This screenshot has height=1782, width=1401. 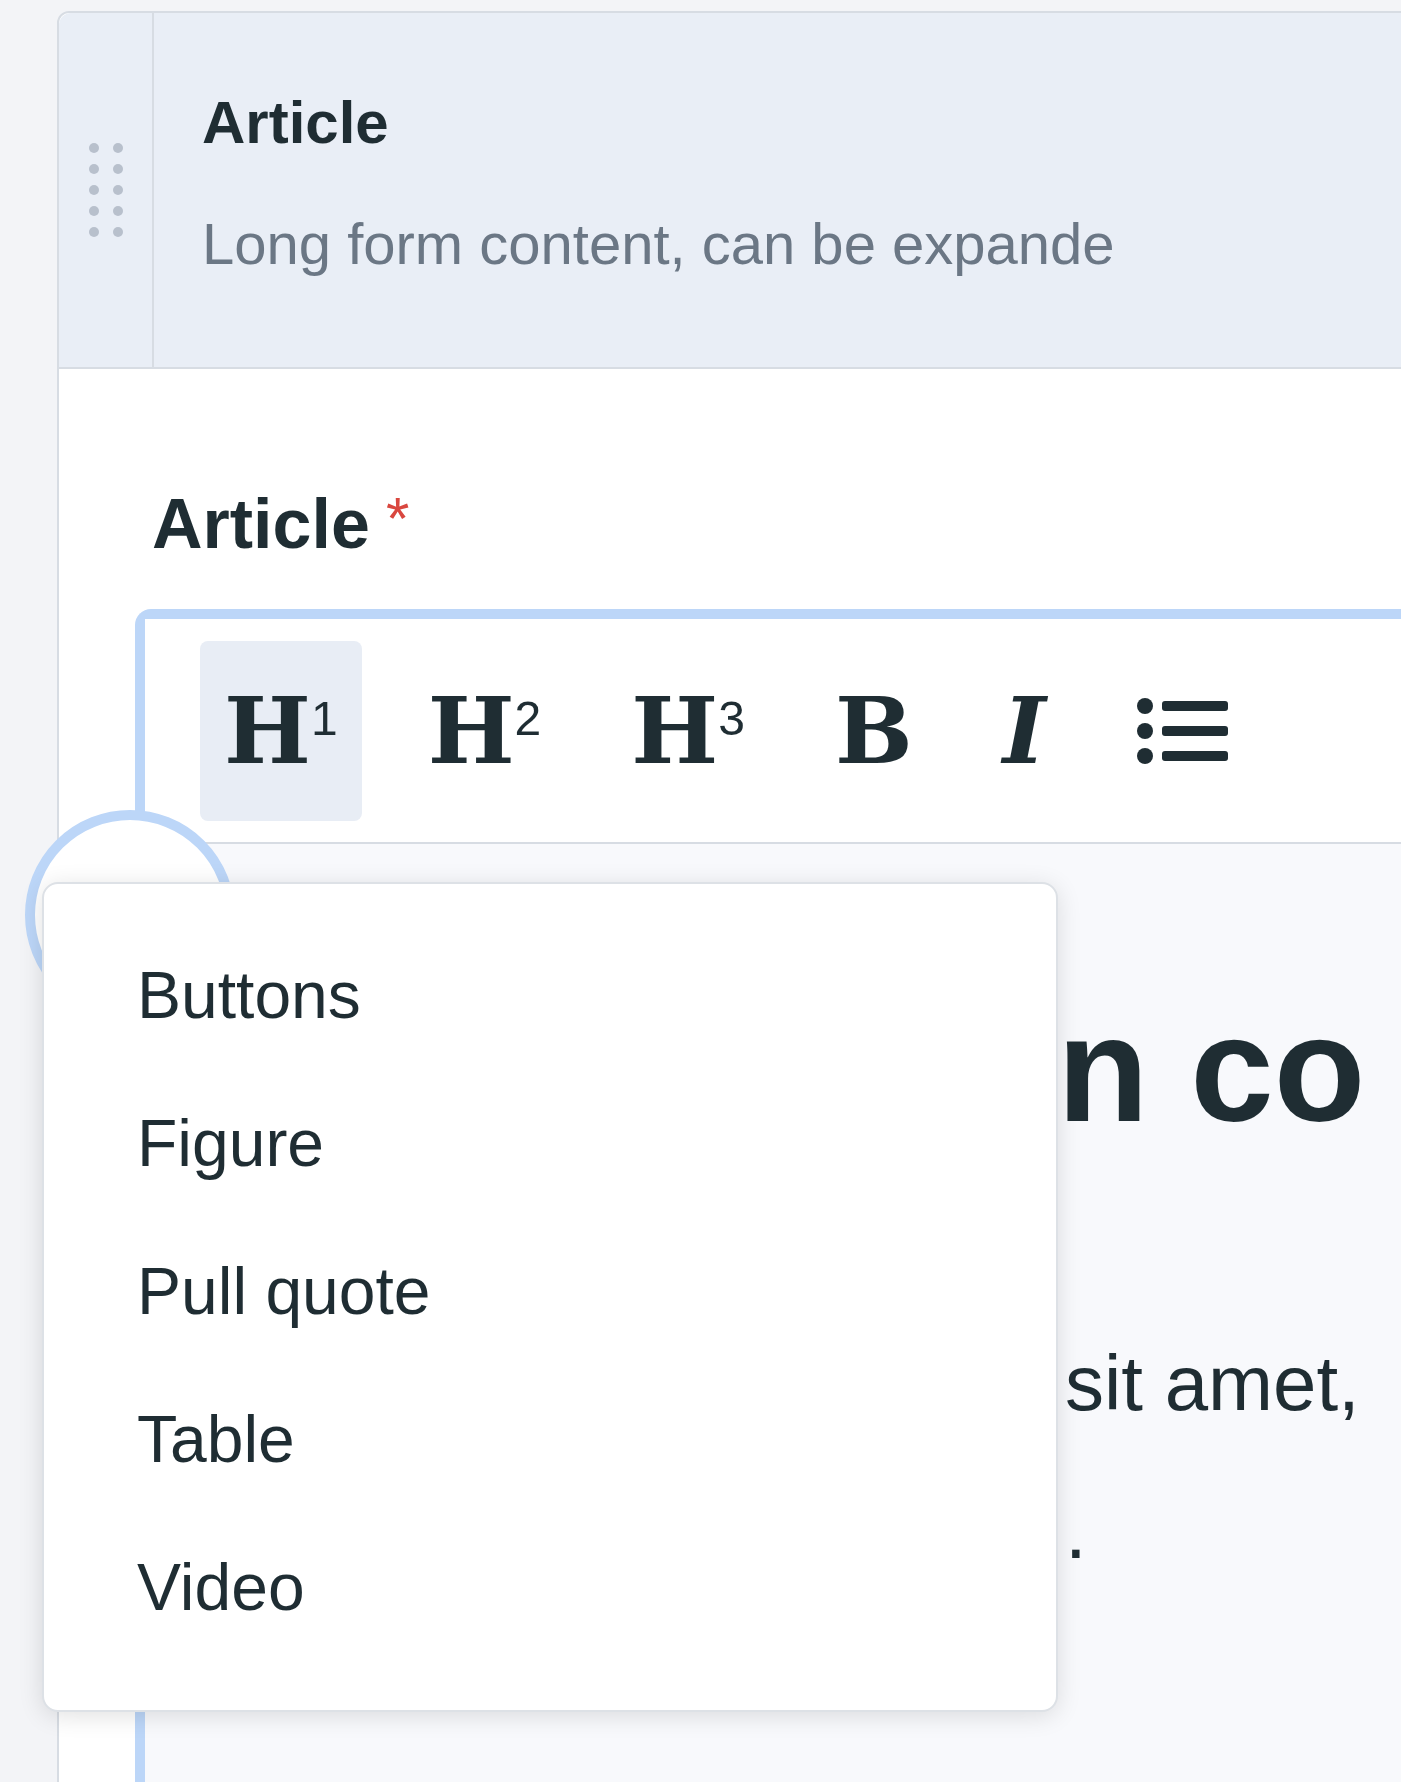 I want to click on menu-item: Buttons, so click(x=249, y=995).